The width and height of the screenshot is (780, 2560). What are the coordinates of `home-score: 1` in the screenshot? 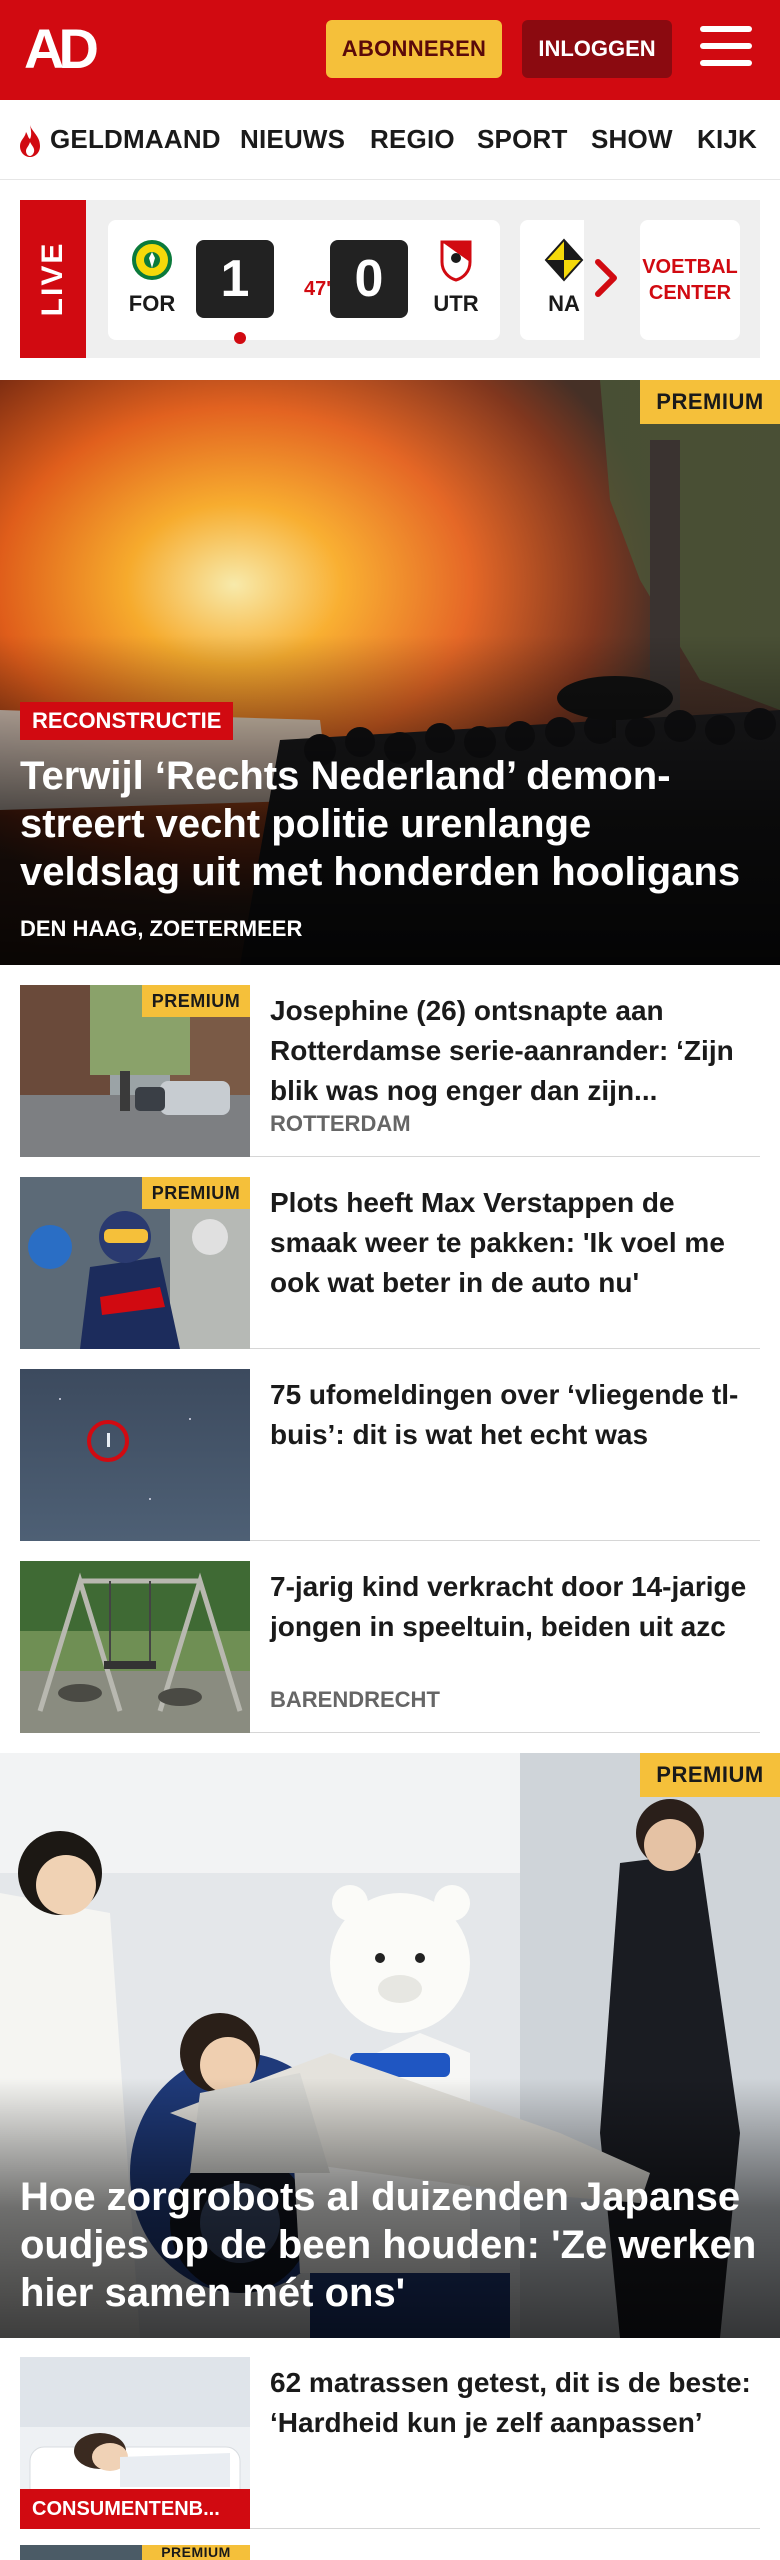 It's located at (235, 279).